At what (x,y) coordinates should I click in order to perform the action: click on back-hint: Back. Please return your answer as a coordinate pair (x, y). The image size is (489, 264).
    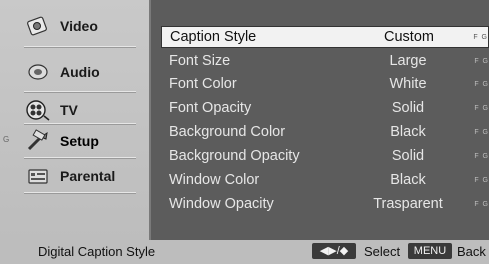
    Looking at the image, I should click on (471, 251).